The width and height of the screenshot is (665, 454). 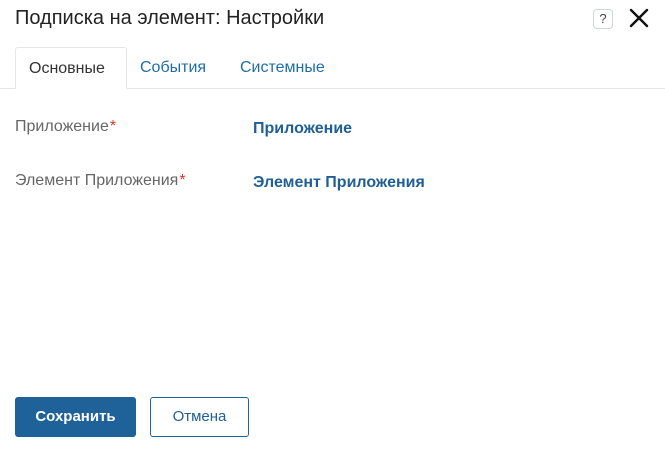 What do you see at coordinates (71, 68) in the screenshot?
I see `tab-main: Основные` at bounding box center [71, 68].